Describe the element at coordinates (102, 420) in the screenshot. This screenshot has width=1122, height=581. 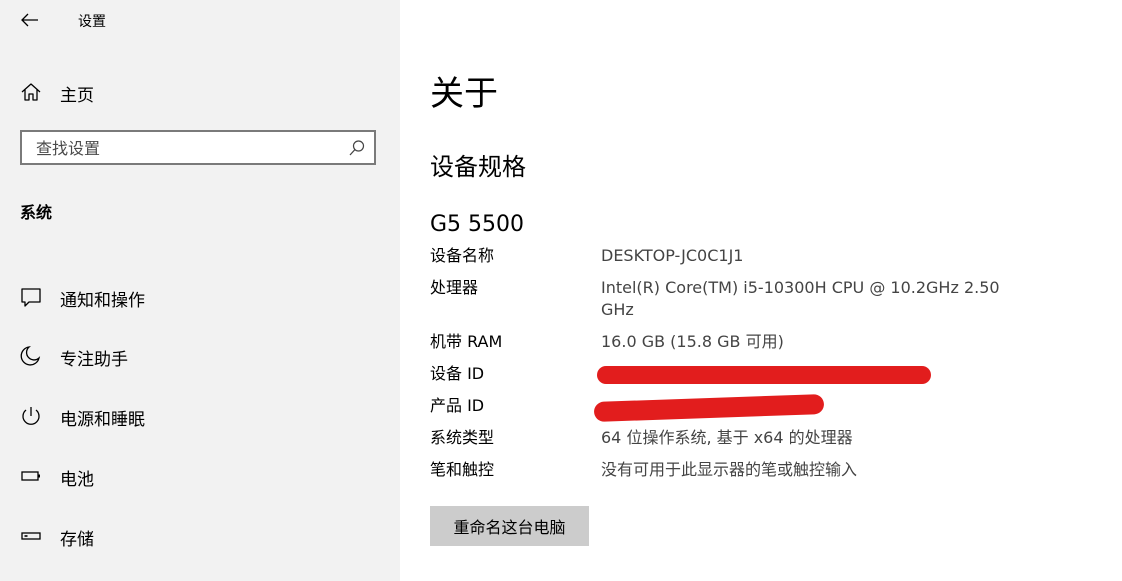
I see `sidebar-item-label: 电源和睡眠` at that location.